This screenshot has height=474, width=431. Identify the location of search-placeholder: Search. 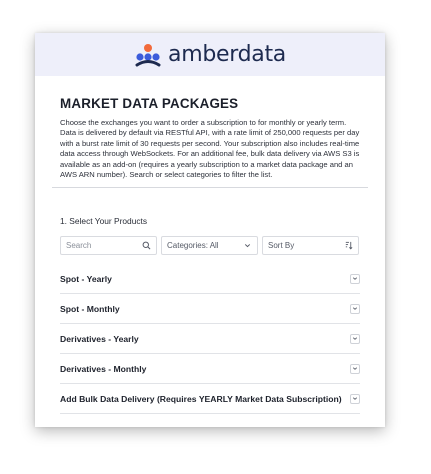
(79, 246).